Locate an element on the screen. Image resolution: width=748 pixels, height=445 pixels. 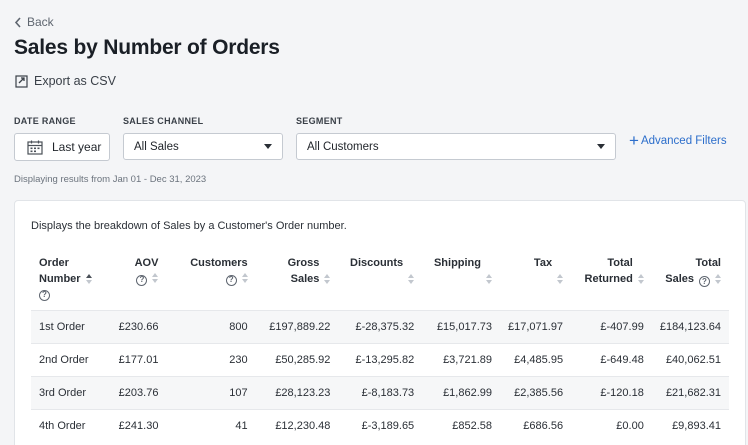
segment-select: All Customers is located at coordinates (456, 146).